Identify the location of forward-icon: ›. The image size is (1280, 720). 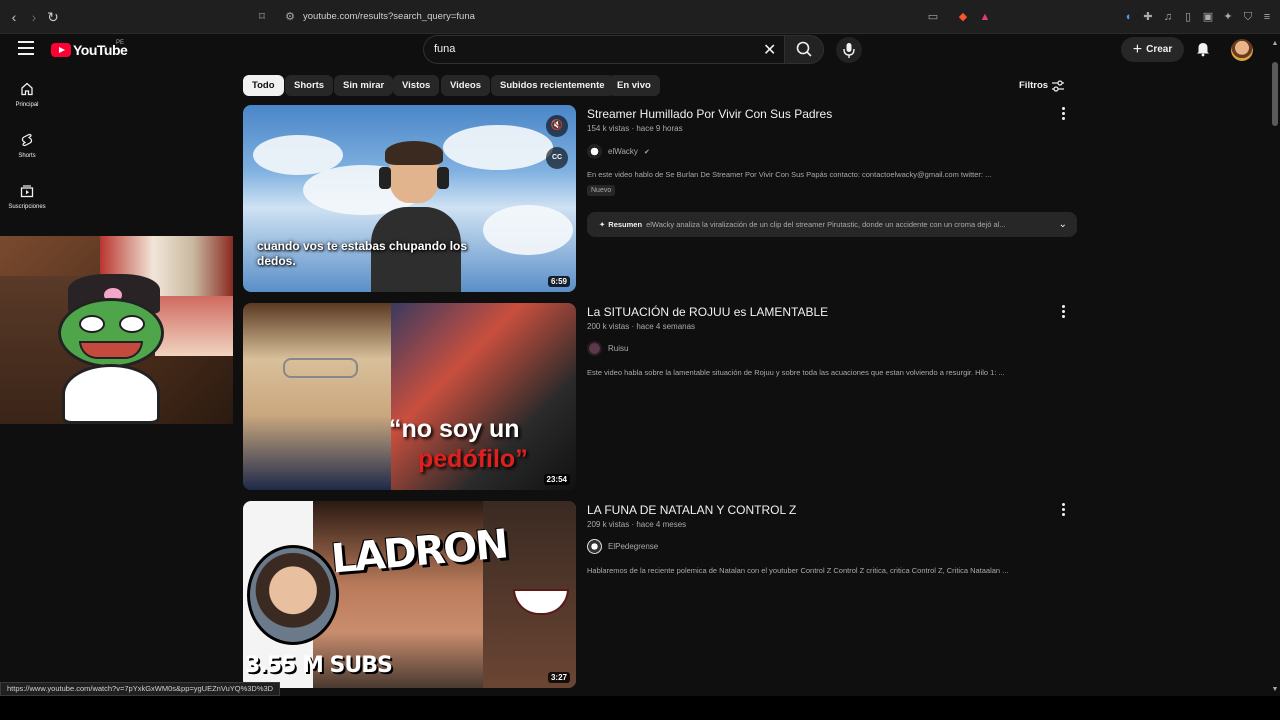
(34, 17).